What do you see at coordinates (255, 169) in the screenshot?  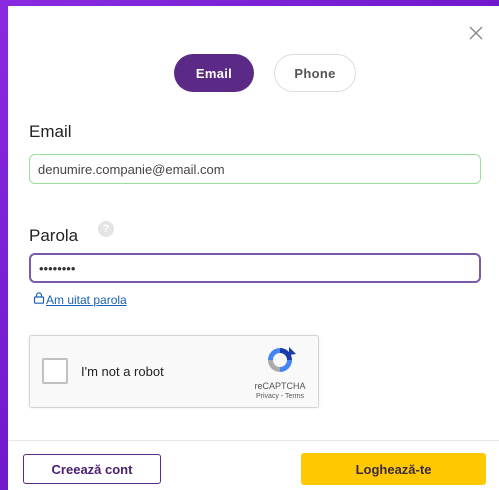 I see `email-field` at bounding box center [255, 169].